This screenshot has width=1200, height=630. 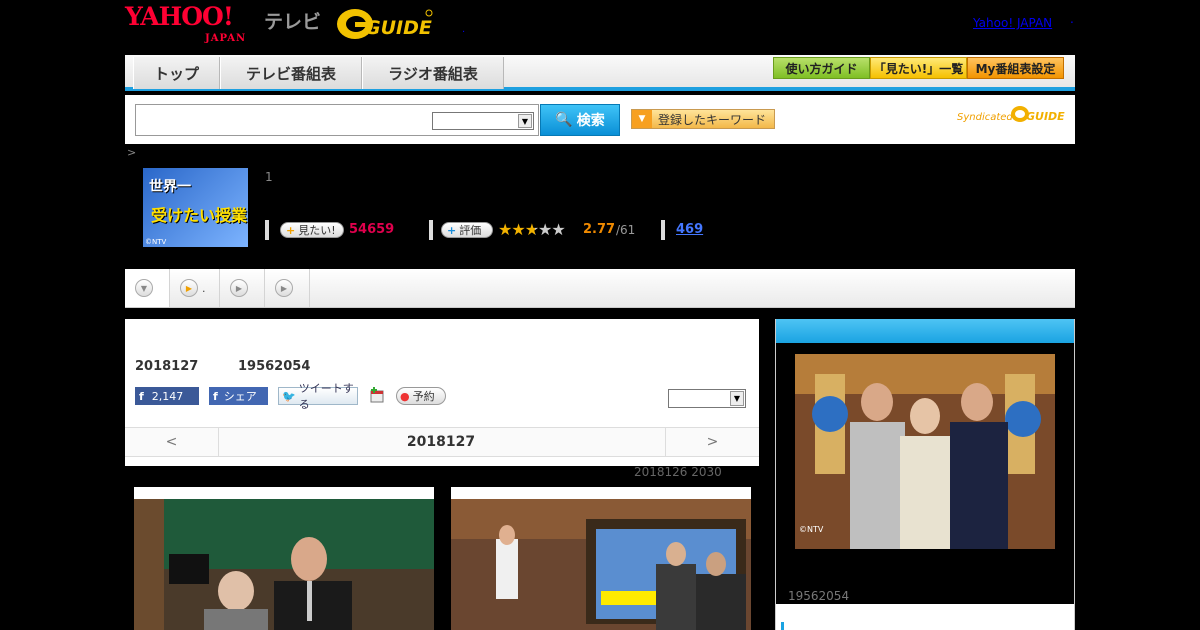 I want to click on search-category-select: ▼, so click(x=483, y=121).